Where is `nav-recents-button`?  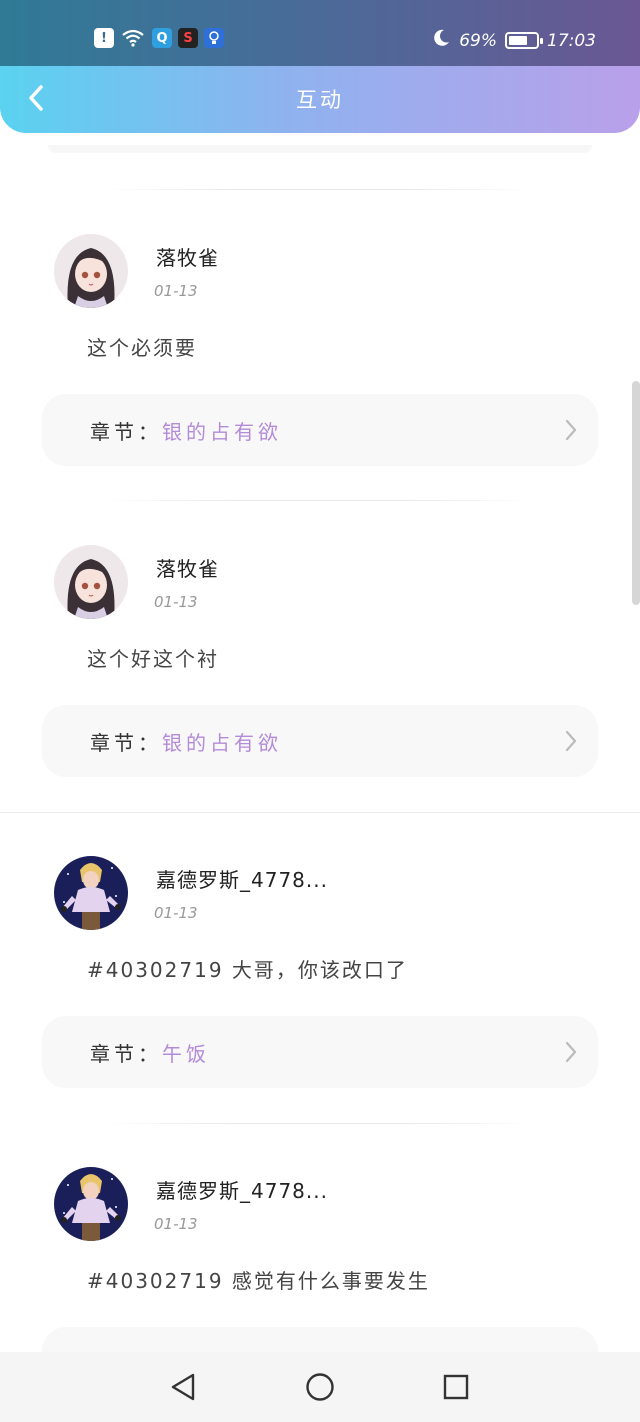 nav-recents-button is located at coordinates (456, 1387).